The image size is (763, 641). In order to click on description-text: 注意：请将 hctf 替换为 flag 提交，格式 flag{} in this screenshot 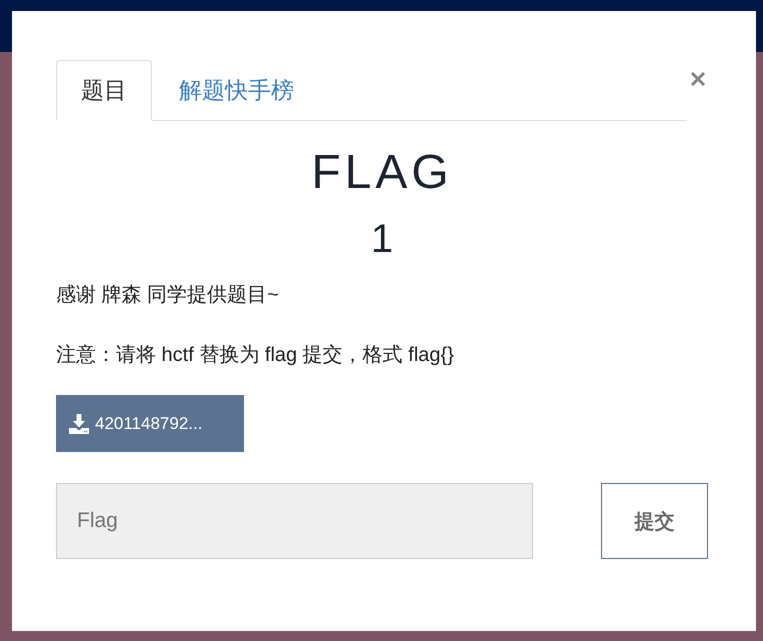, I will do `click(255, 355)`.